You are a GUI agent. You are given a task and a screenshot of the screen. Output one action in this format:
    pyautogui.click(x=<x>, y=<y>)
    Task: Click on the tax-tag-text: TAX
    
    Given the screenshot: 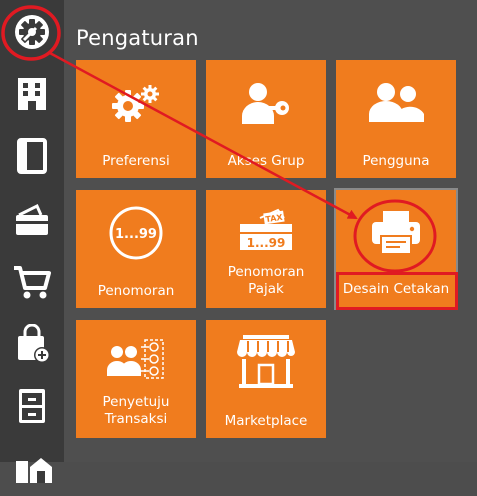 What is the action you would take?
    pyautogui.click(x=274, y=218)
    